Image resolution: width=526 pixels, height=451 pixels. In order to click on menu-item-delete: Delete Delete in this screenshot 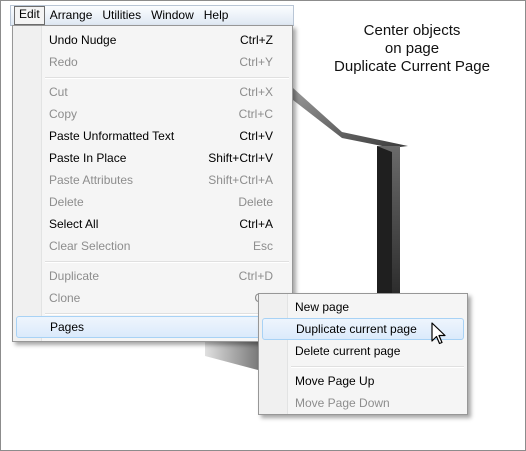, I will do `click(152, 202)`.